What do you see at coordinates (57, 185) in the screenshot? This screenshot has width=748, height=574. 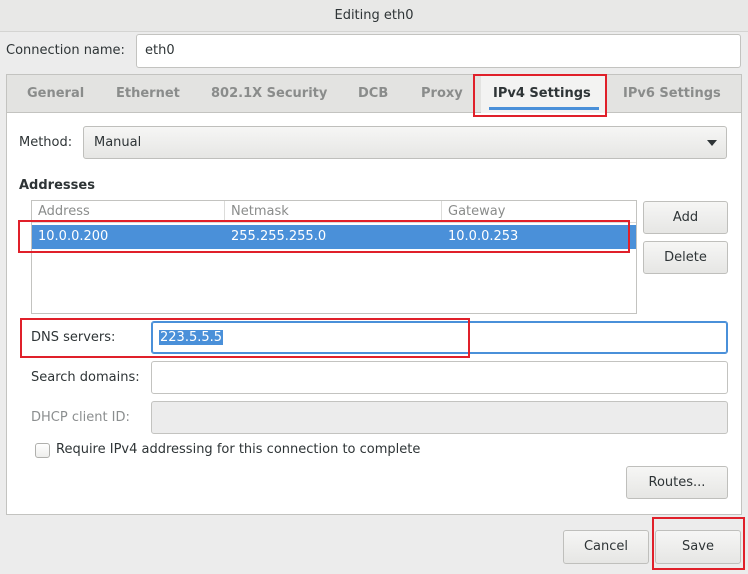 I see `addresses-heading: Addresses` at bounding box center [57, 185].